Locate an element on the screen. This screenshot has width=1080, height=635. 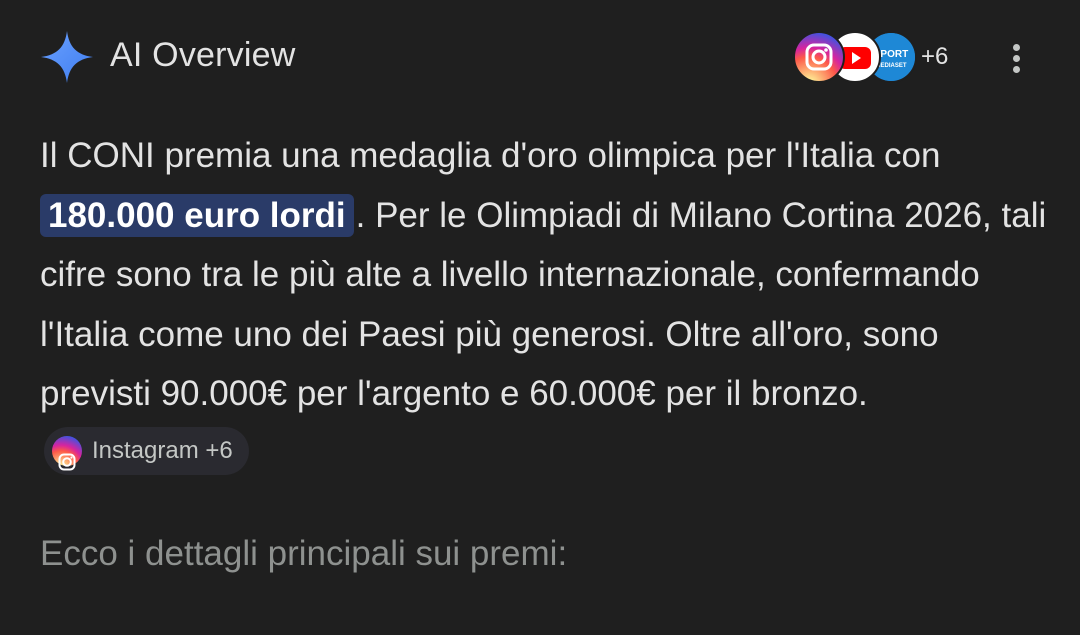
source-avatars: SPORT MEDIASET +6 is located at coordinates (878, 57).